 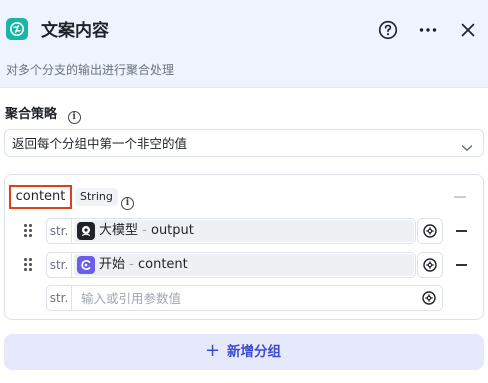 I want to click on node-description: 对多个分支的输出进行聚合处理, so click(x=90, y=70).